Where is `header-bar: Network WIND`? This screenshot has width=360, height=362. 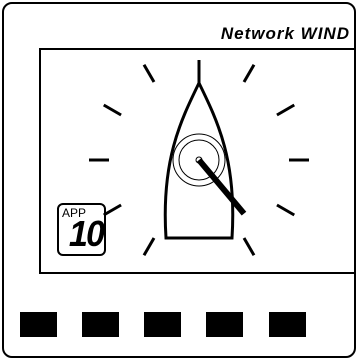 header-bar: Network WIND is located at coordinates (179, 26).